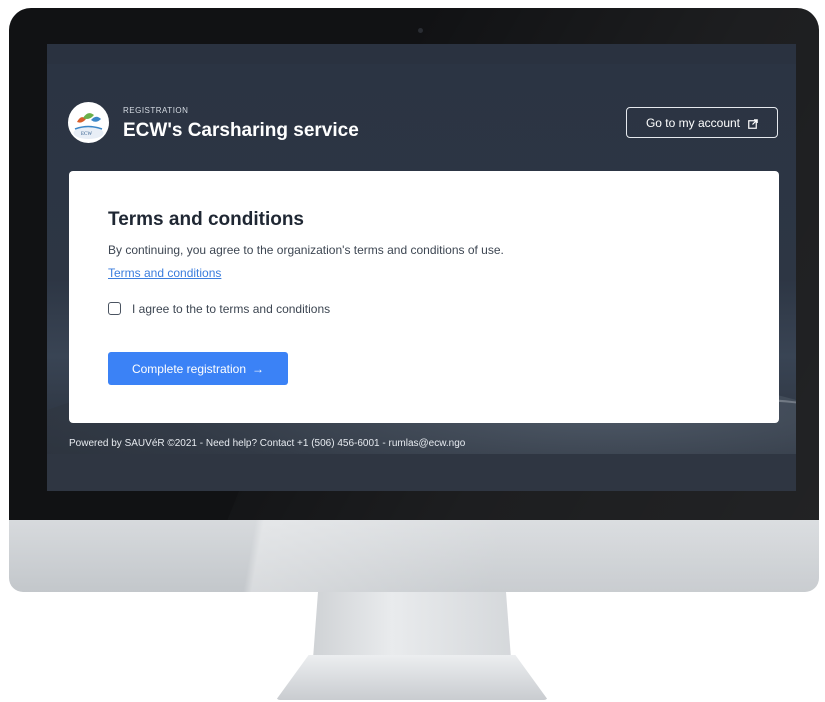  What do you see at coordinates (421, 54) in the screenshot?
I see `browser-top-bar` at bounding box center [421, 54].